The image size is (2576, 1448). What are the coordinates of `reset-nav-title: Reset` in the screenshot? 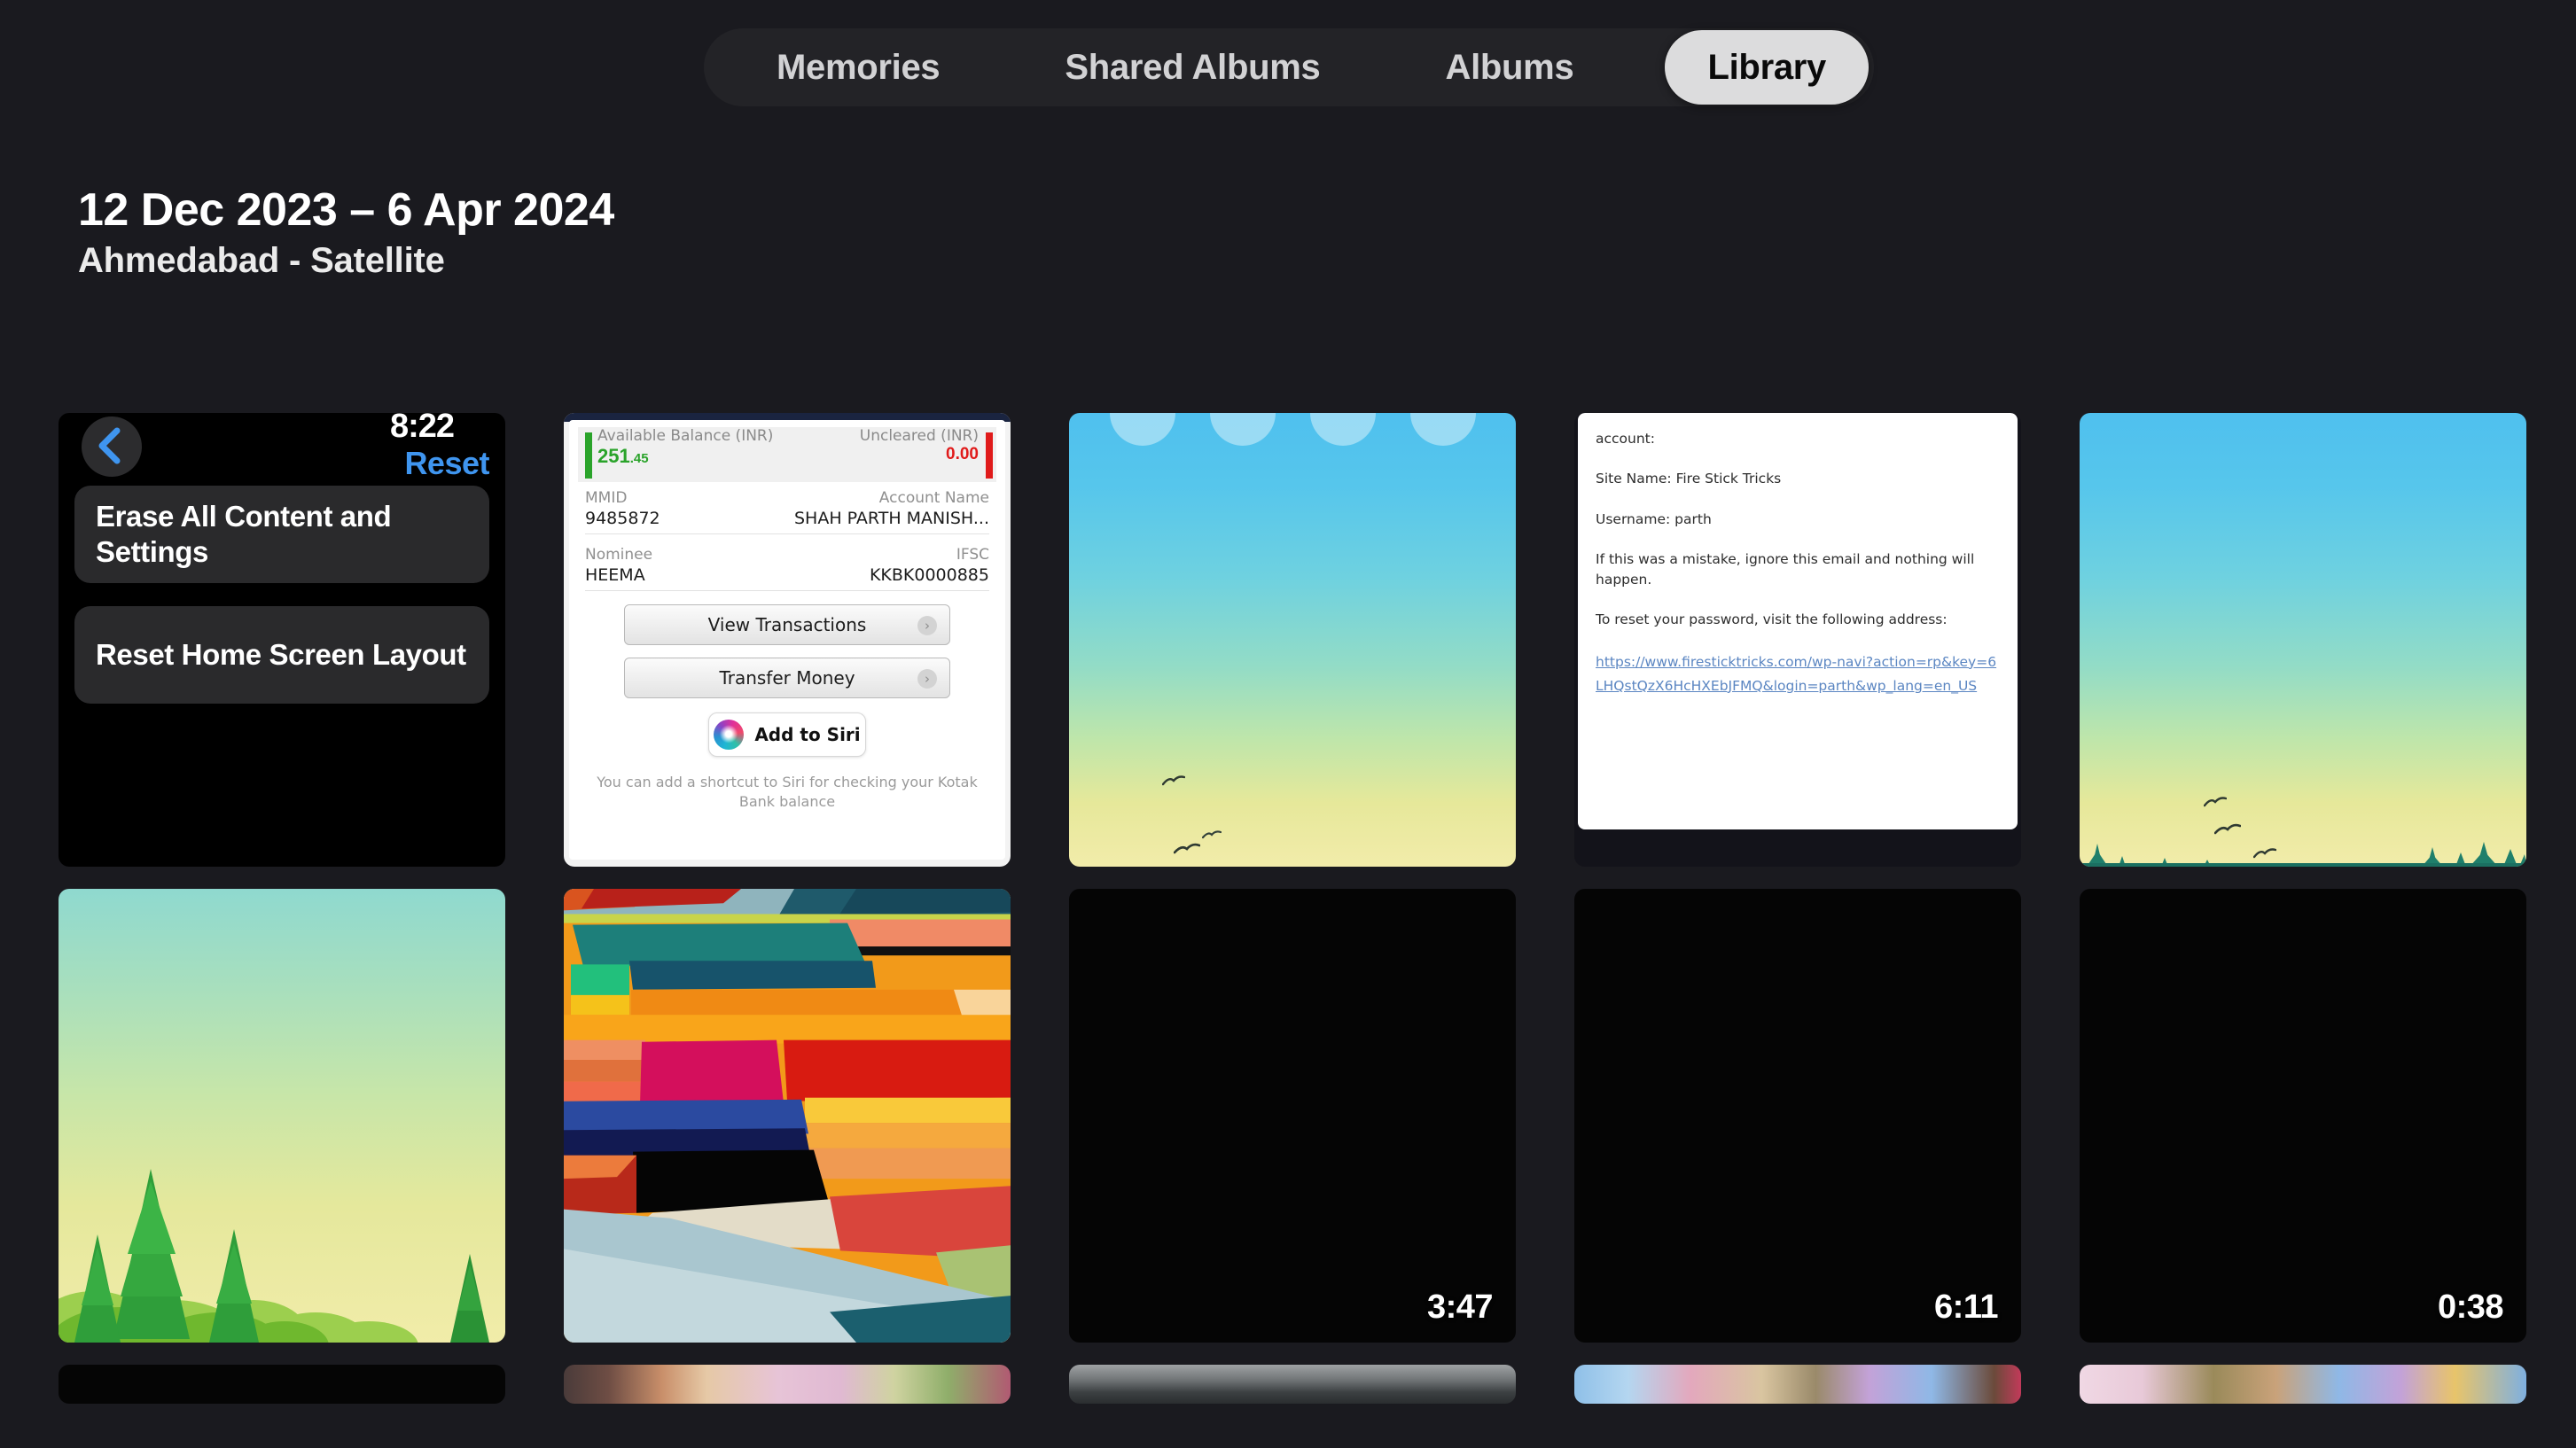 It's located at (446, 464).